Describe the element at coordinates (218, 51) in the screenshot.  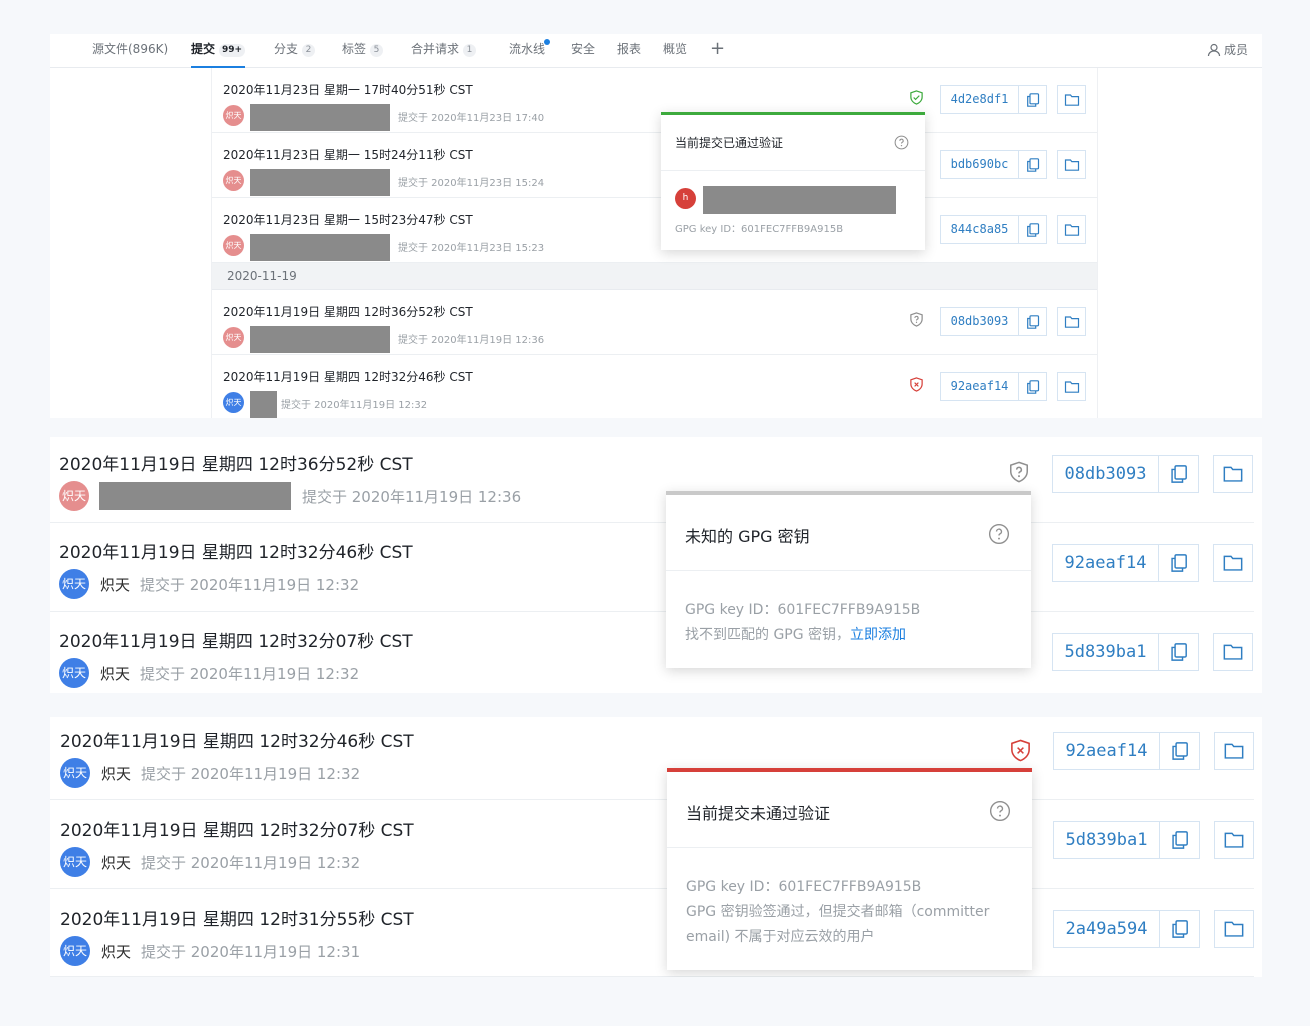
I see `tab-commits: 提交 99+` at that location.